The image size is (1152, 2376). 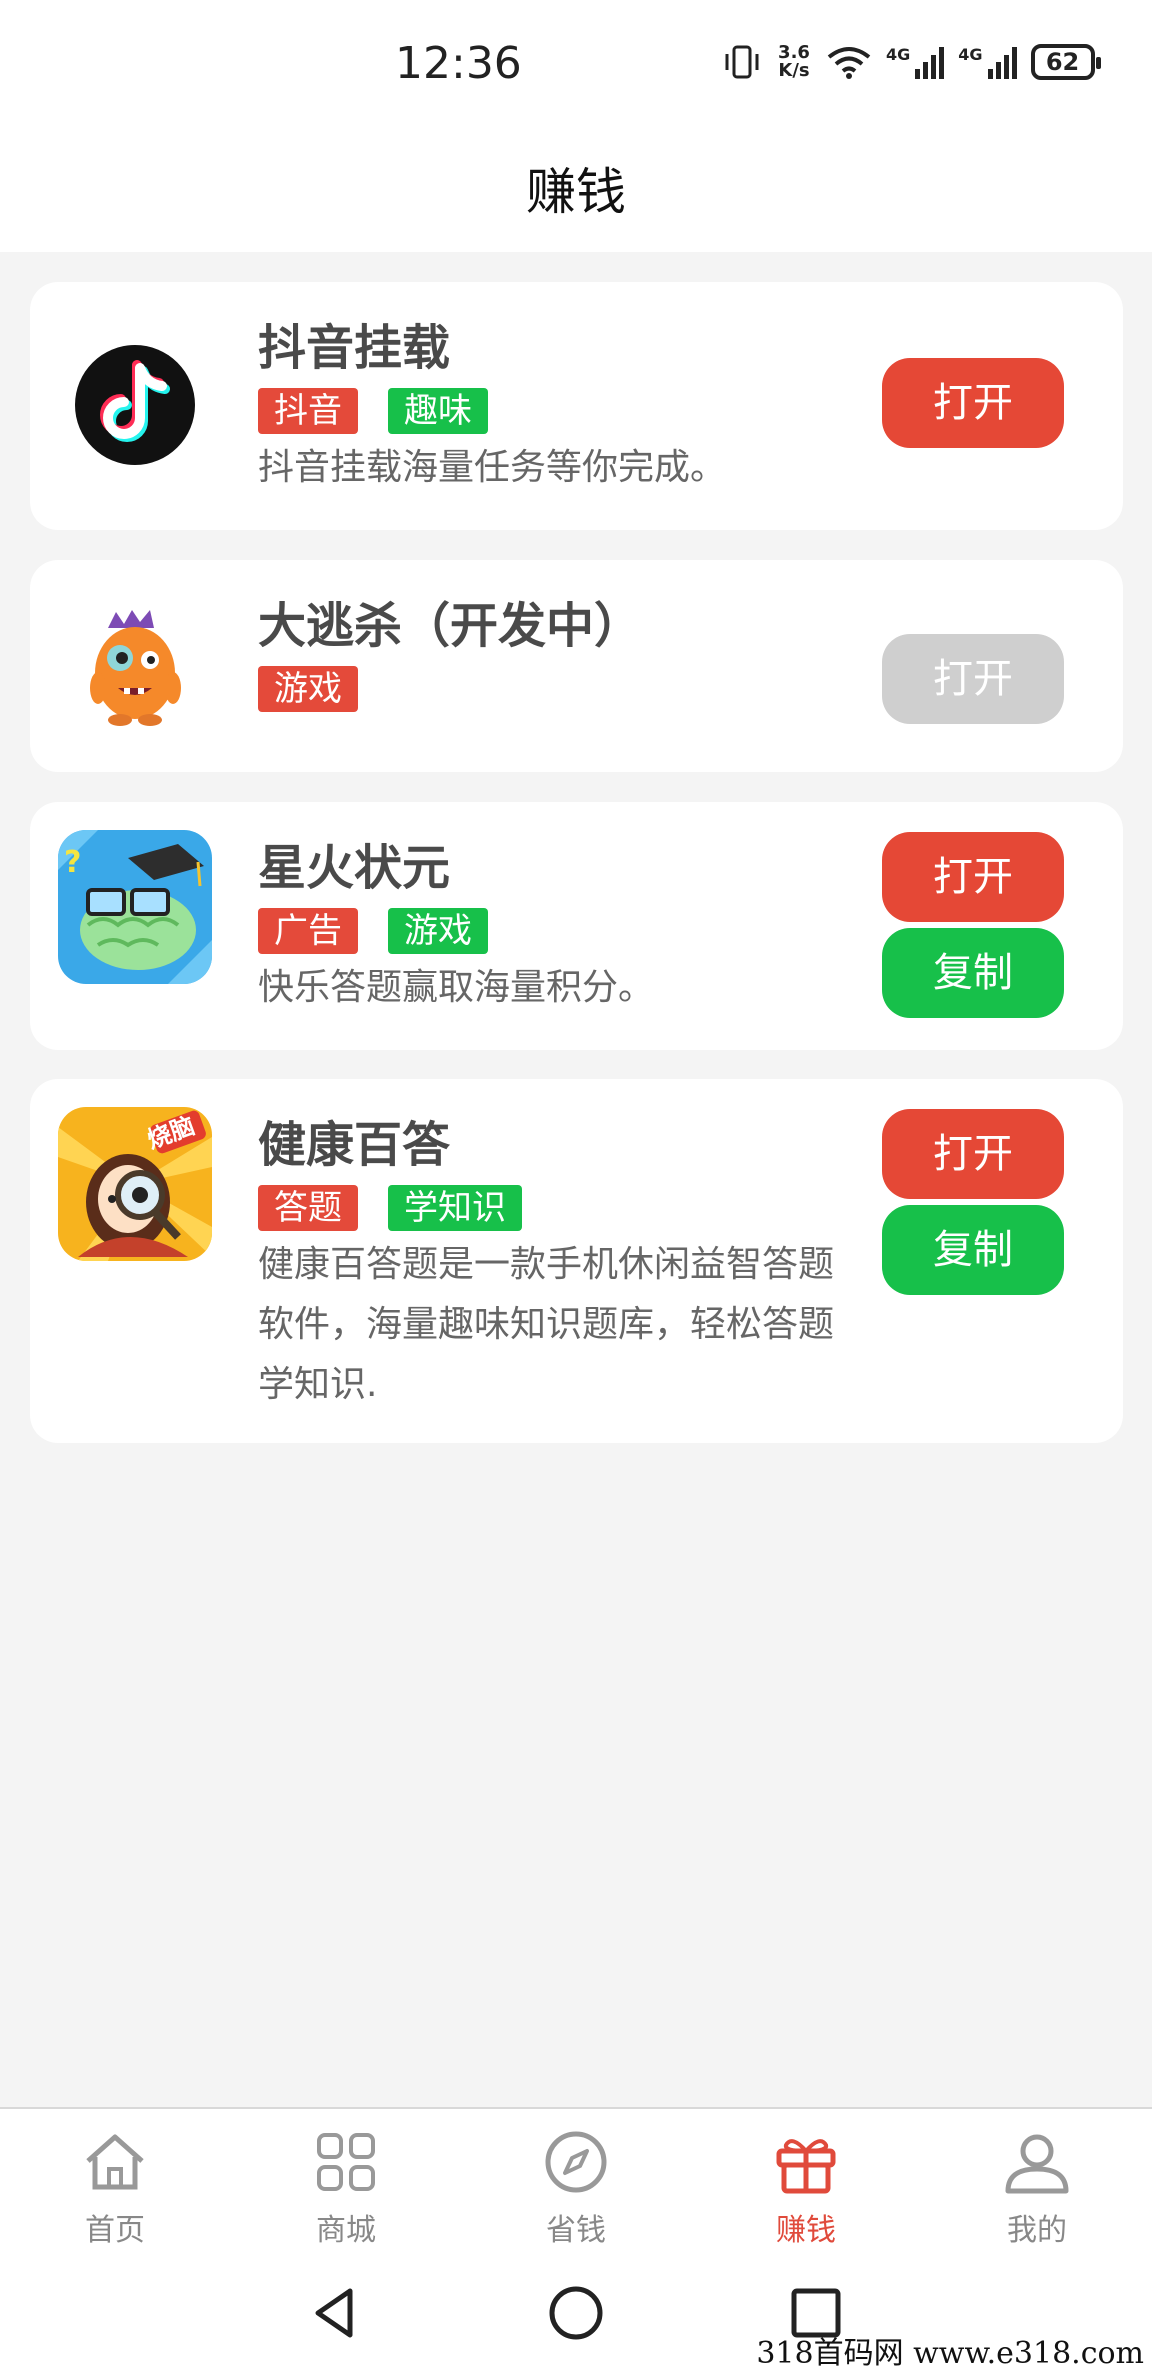 I want to click on status-bar: 12:36 3.6 K/s 4G 4G 62, so click(x=576, y=65).